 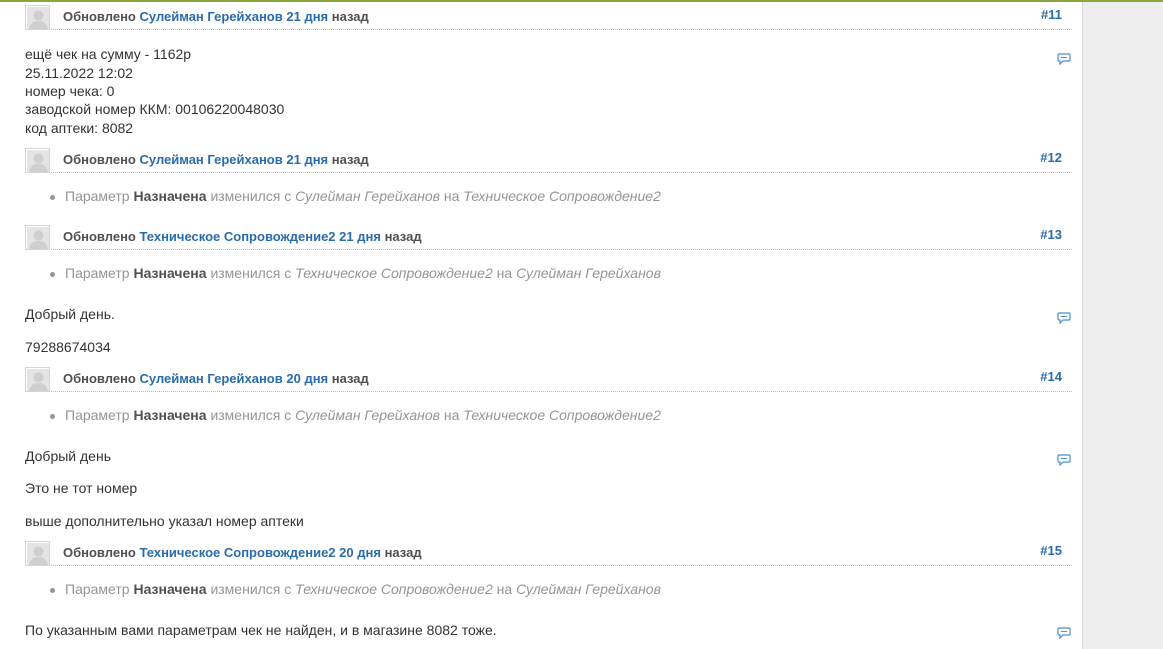 I want to click on note-line: Добрый день., so click(x=70, y=314).